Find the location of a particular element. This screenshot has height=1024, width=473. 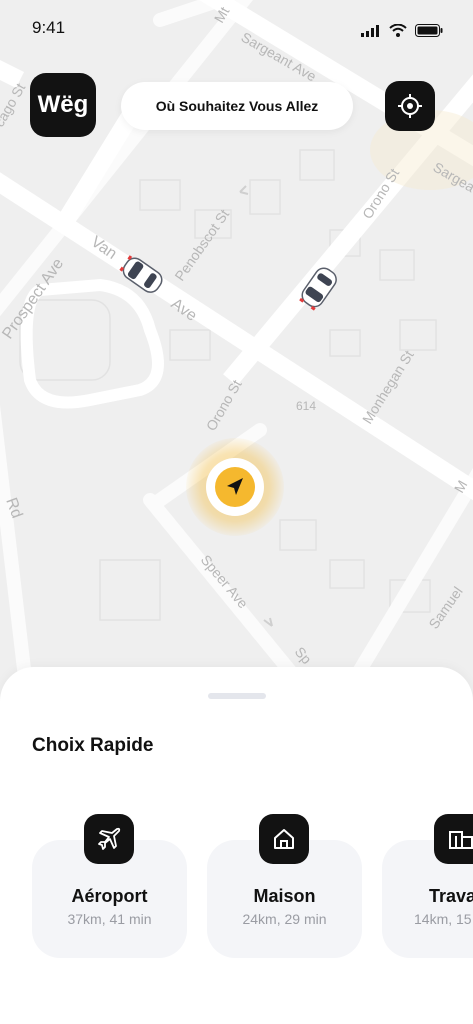

app-logo: Wëg is located at coordinates (63, 105).